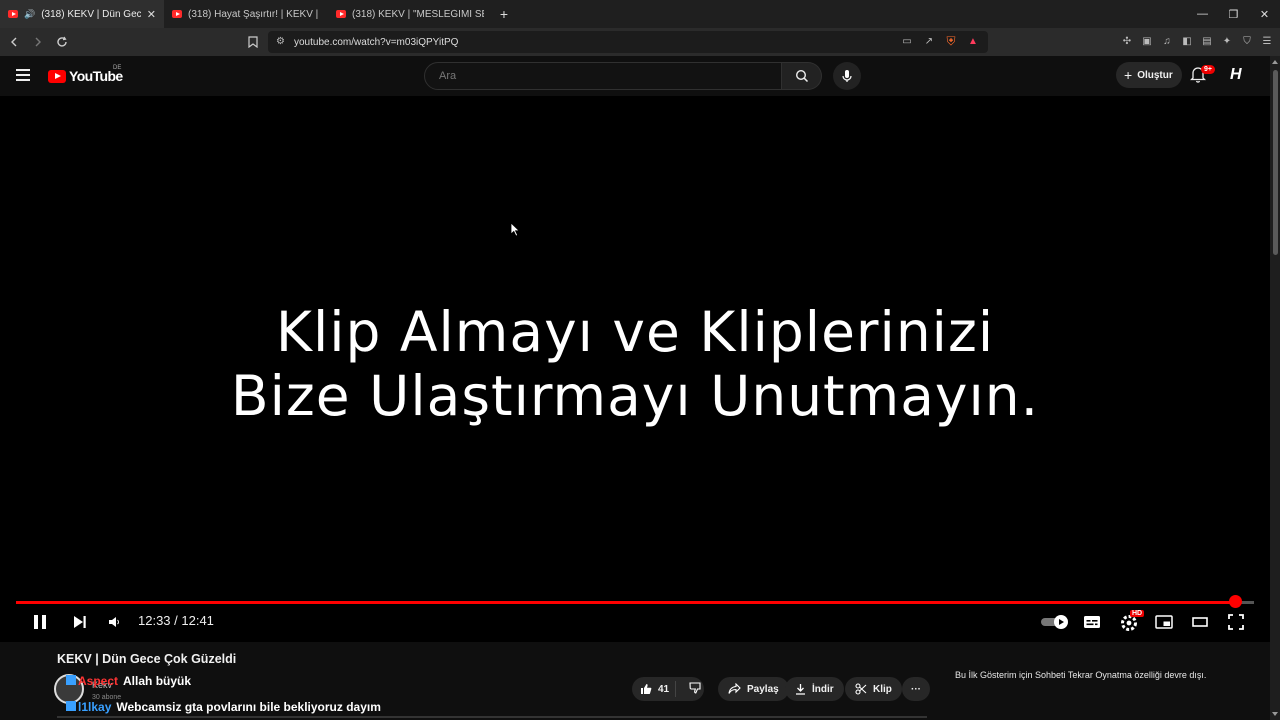 Image resolution: width=1280 pixels, height=720 pixels. Describe the element at coordinates (71, 706) in the screenshot. I see `chat-user-icon` at that location.